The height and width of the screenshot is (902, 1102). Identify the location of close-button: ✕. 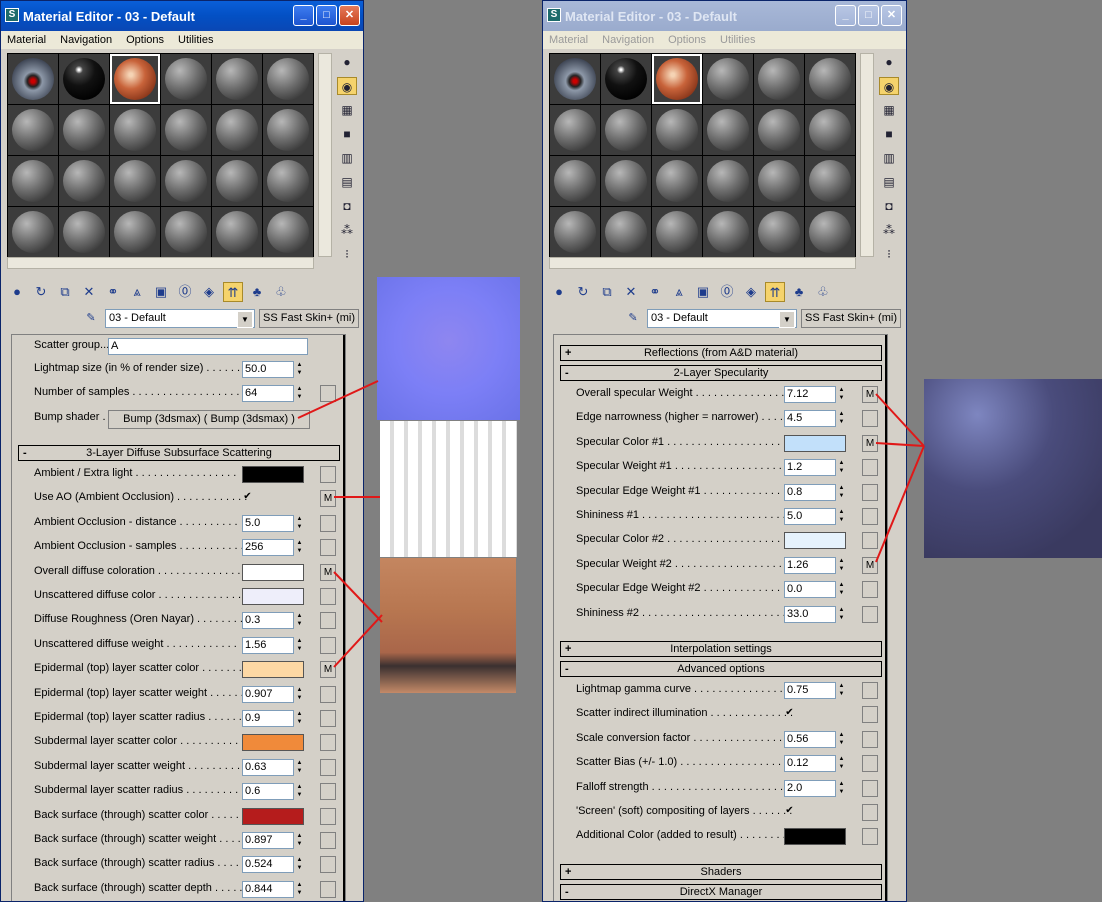
(349, 15).